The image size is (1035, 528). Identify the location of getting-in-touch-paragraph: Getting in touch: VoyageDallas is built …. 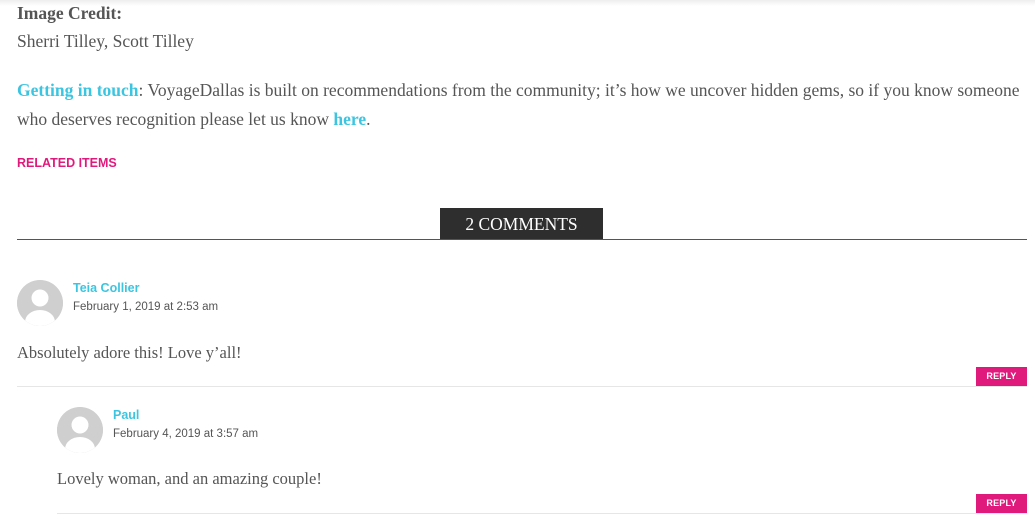
(524, 104).